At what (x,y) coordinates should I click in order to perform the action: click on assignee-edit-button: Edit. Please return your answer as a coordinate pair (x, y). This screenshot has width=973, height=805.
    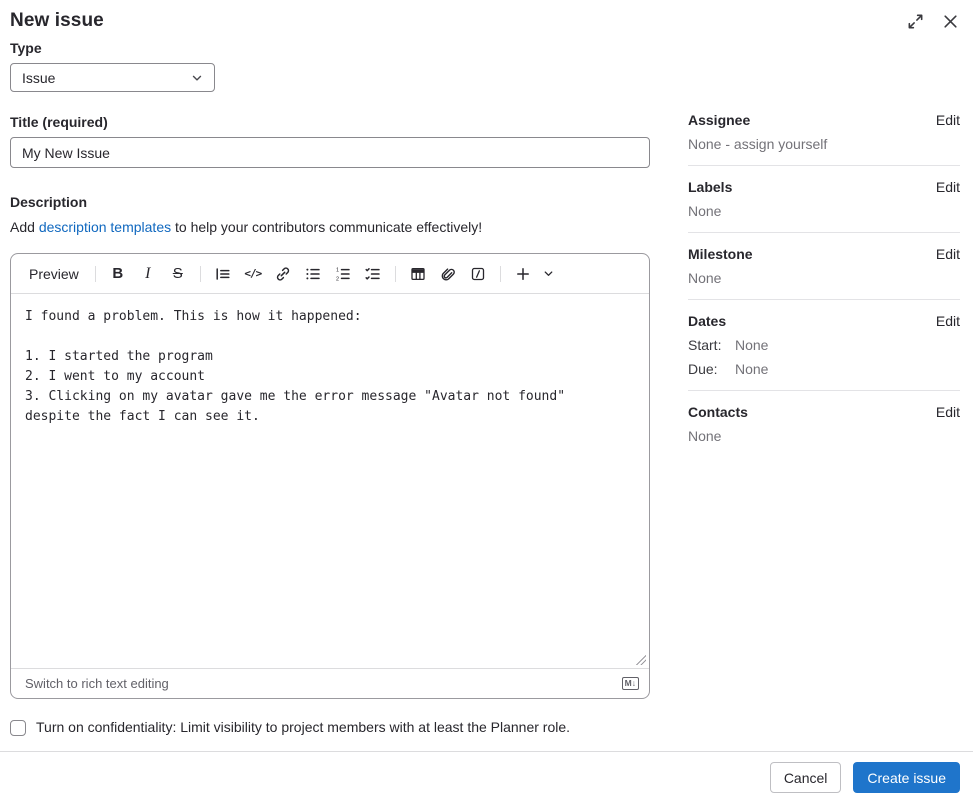
    Looking at the image, I should click on (948, 120).